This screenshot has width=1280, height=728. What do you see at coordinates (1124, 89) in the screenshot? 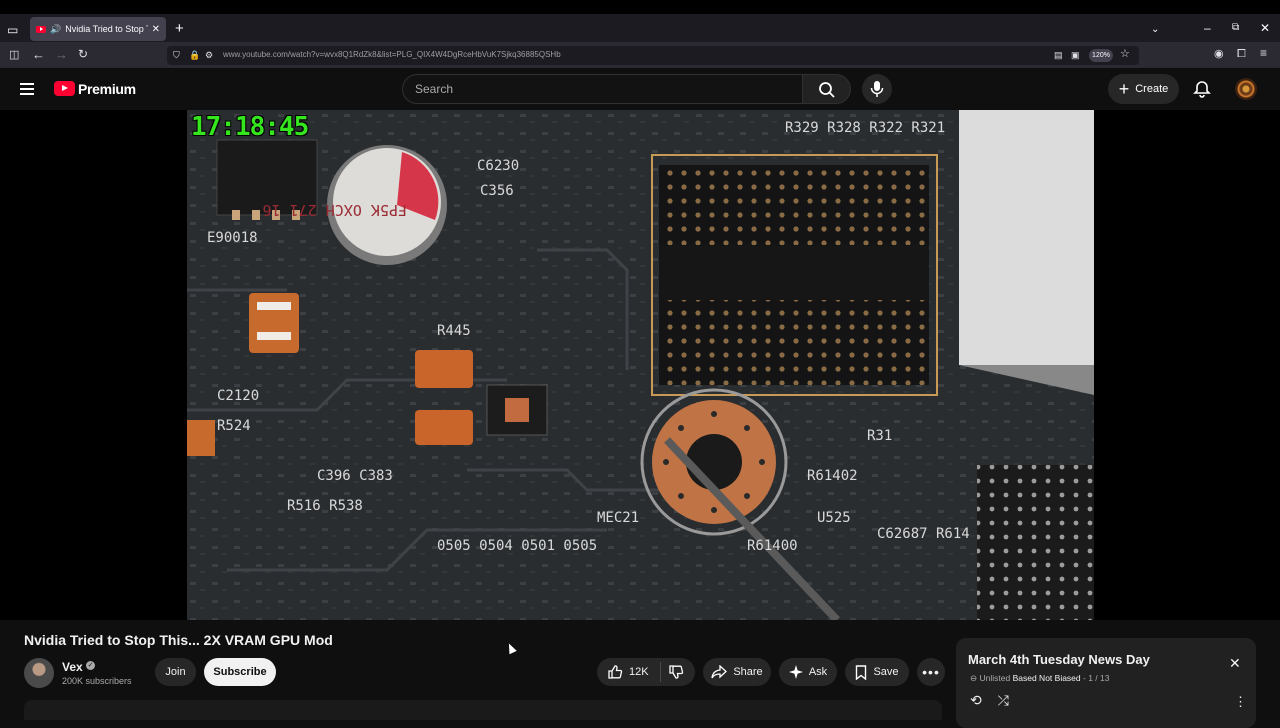
I see `plus-icon: +` at bounding box center [1124, 89].